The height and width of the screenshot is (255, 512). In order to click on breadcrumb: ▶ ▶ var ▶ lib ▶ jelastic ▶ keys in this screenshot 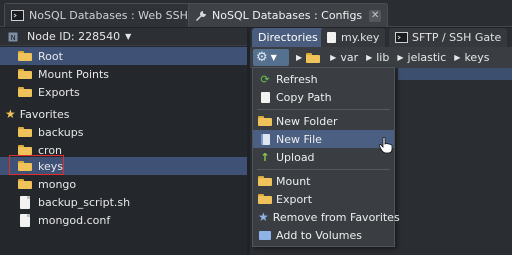, I will do `click(396, 57)`.